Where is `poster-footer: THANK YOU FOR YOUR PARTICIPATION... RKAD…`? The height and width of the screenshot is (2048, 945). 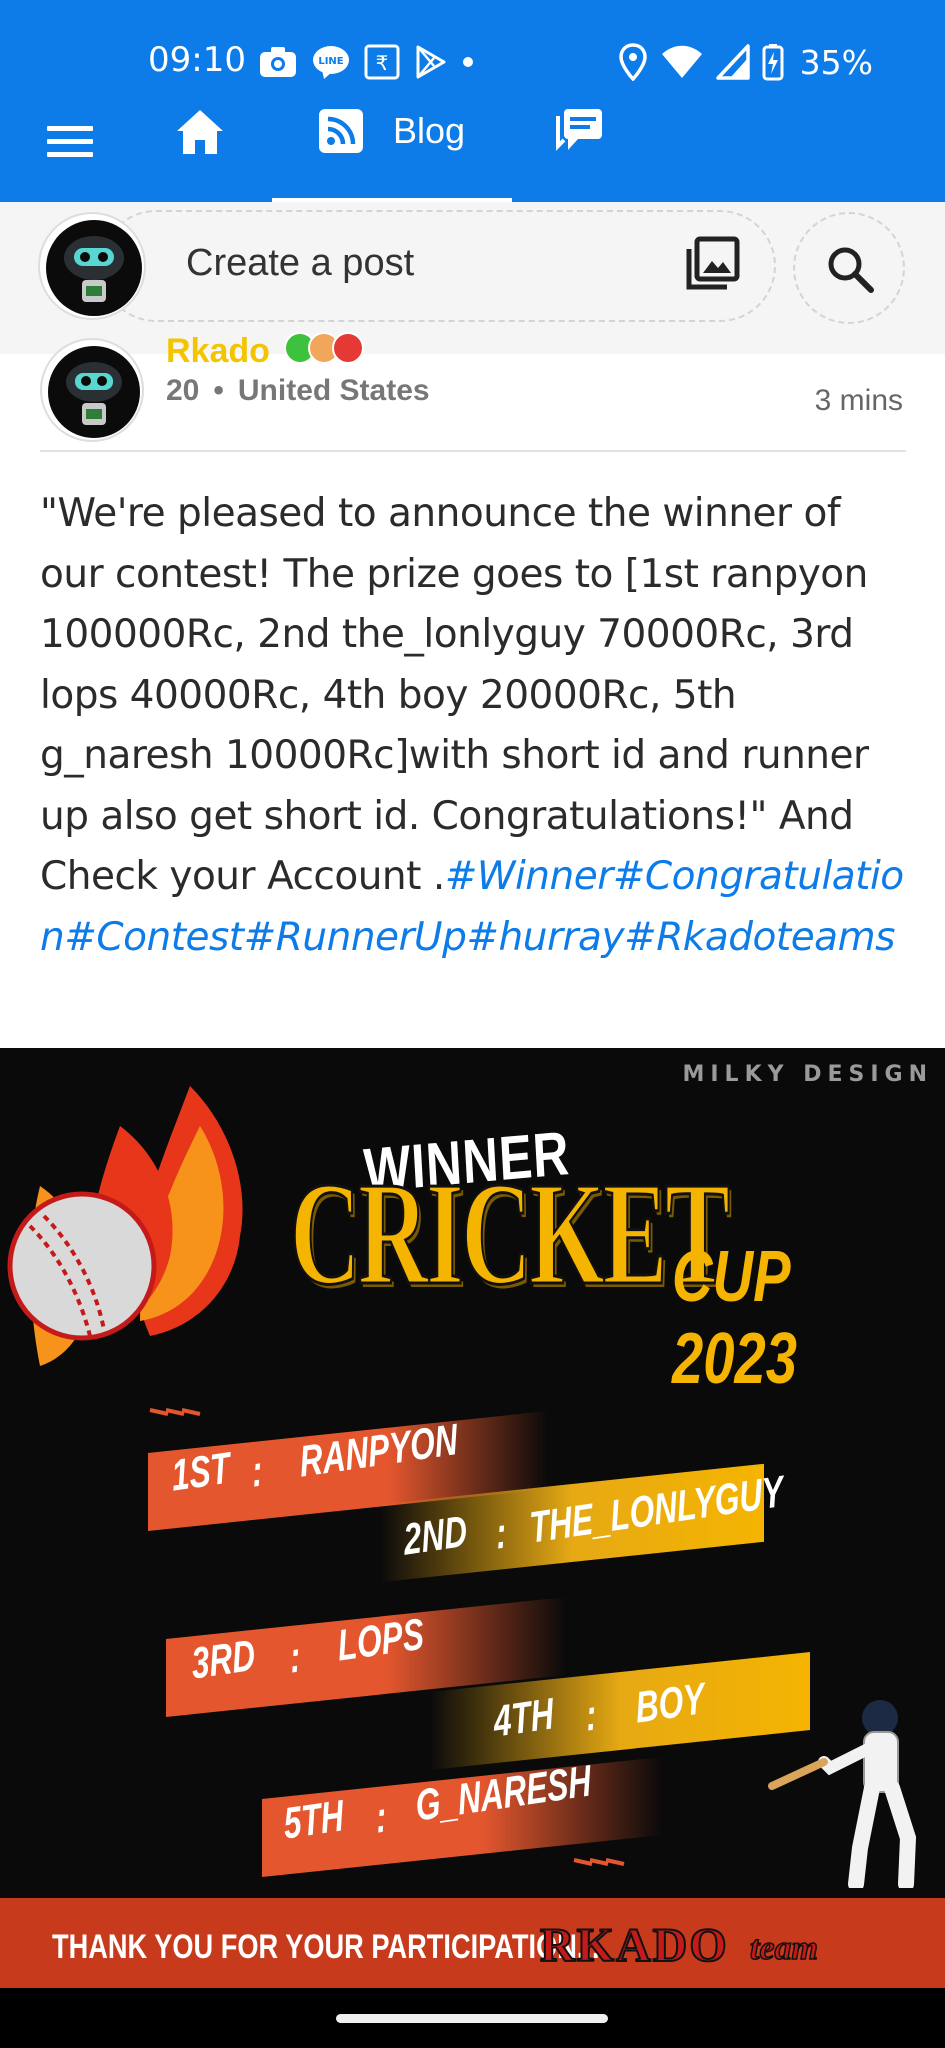
poster-footer: THANK YOU FOR YOUR PARTICIPATION... RKAD… is located at coordinates (472, 1943).